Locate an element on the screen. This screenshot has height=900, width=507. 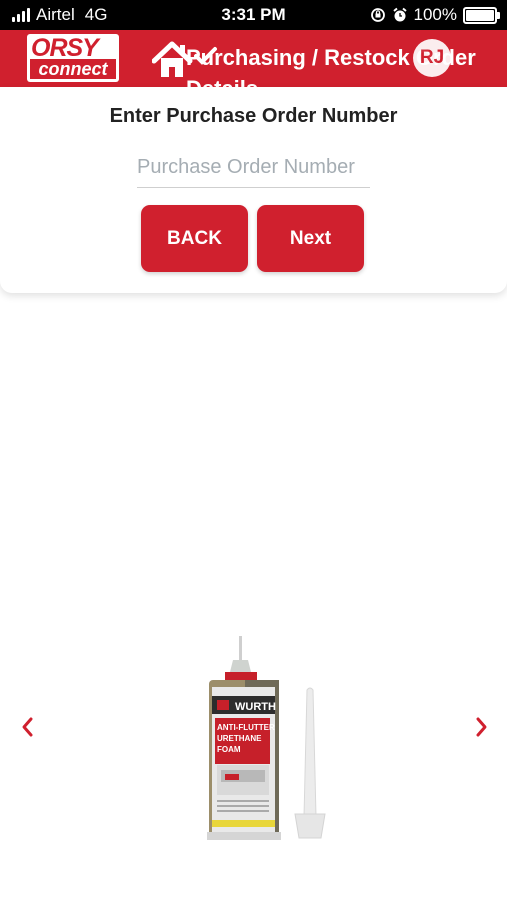
product-image: WURTH ANTI-FLUTTER URETHANE FOAM is located at coordinates (266, 738).